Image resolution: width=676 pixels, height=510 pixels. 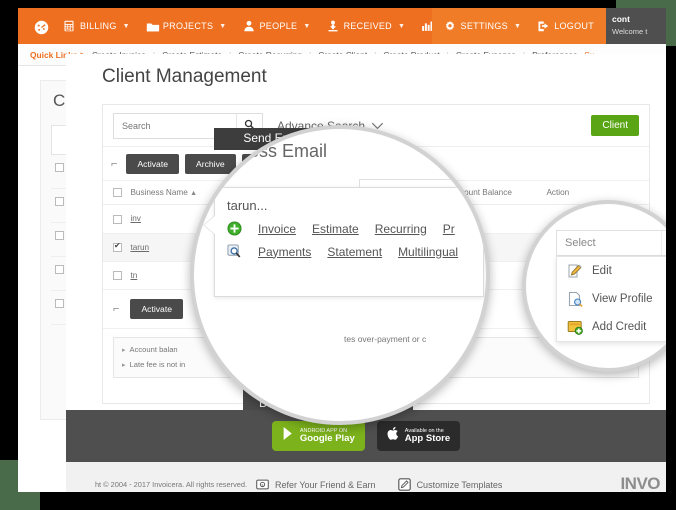 I want to click on nav-label-settings: SETTINGS, so click(x=484, y=26).